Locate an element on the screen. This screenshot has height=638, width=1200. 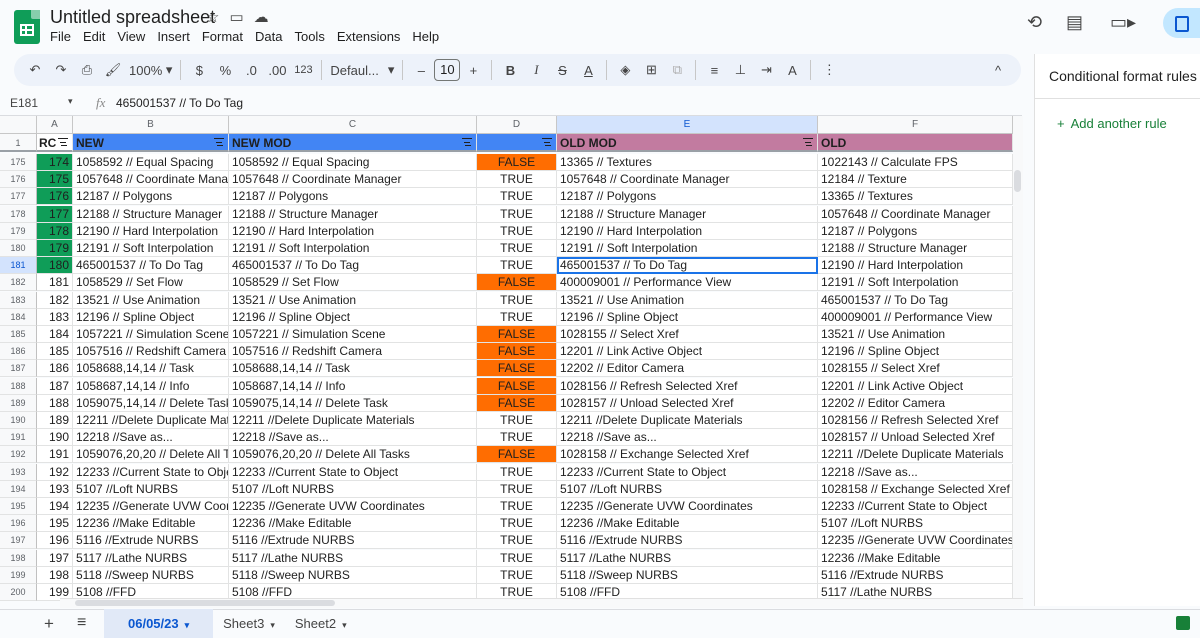
cell-new-mod: 5117 //Lathe NURBS is located at coordinates (353, 558).